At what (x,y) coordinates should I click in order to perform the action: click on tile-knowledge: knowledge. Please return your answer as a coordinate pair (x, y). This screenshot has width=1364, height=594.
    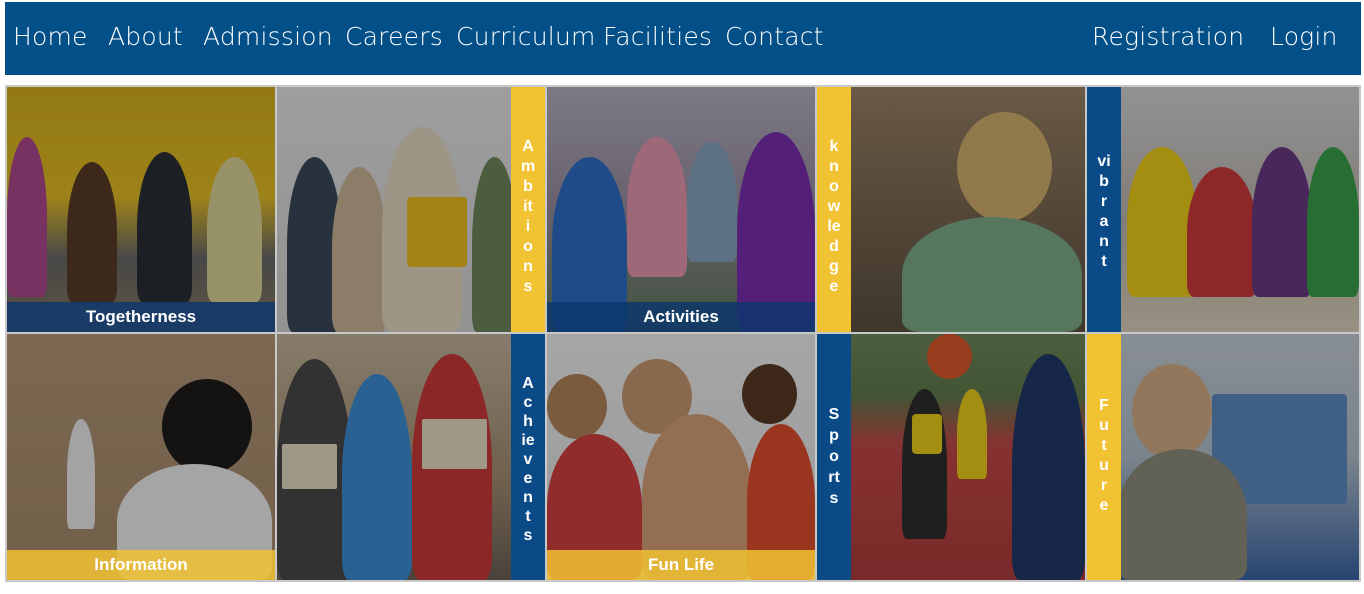
    Looking at the image, I should click on (951, 209).